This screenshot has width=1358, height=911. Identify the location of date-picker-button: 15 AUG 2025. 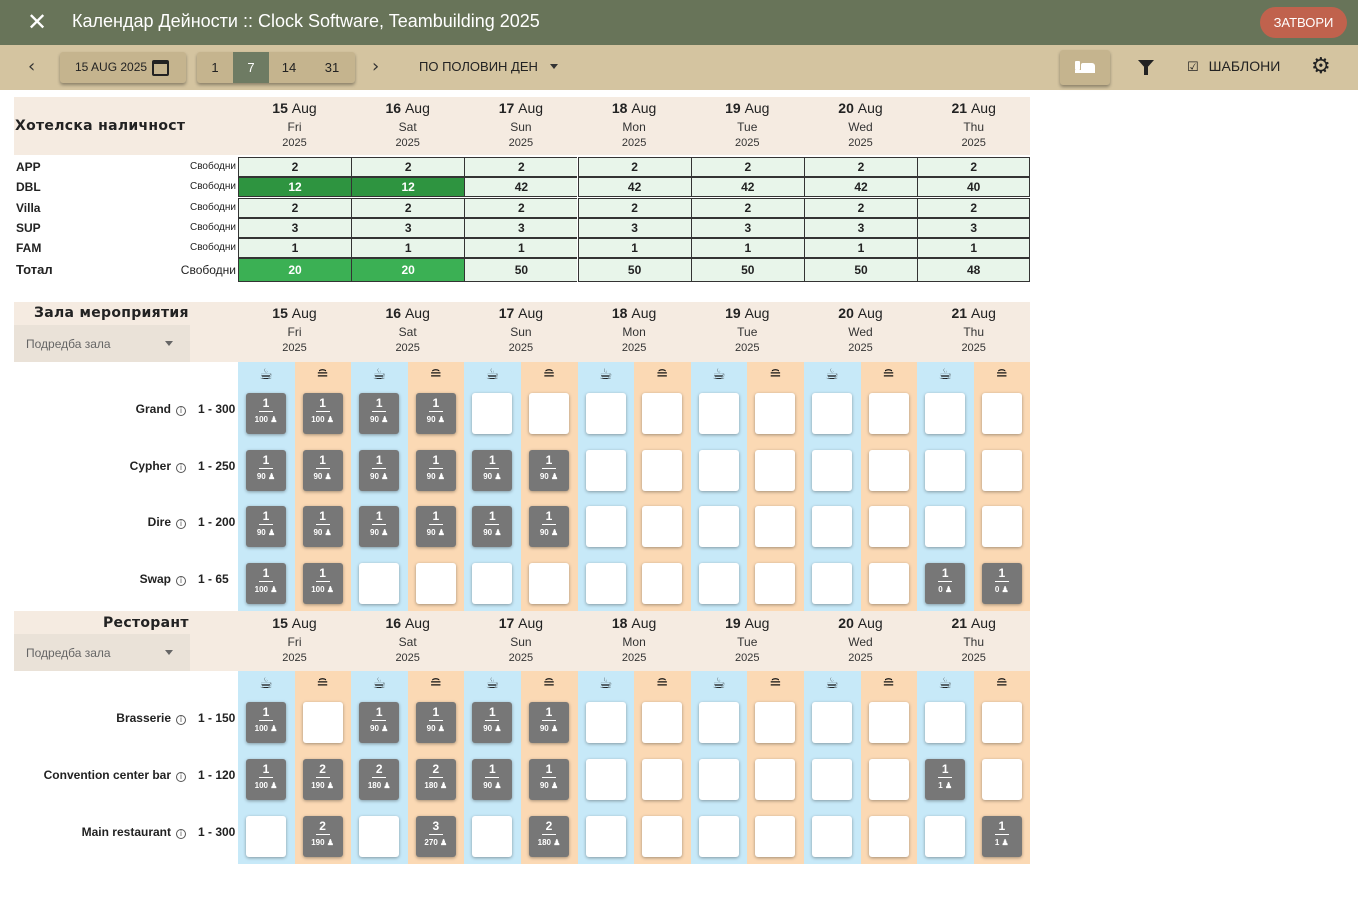
(123, 67).